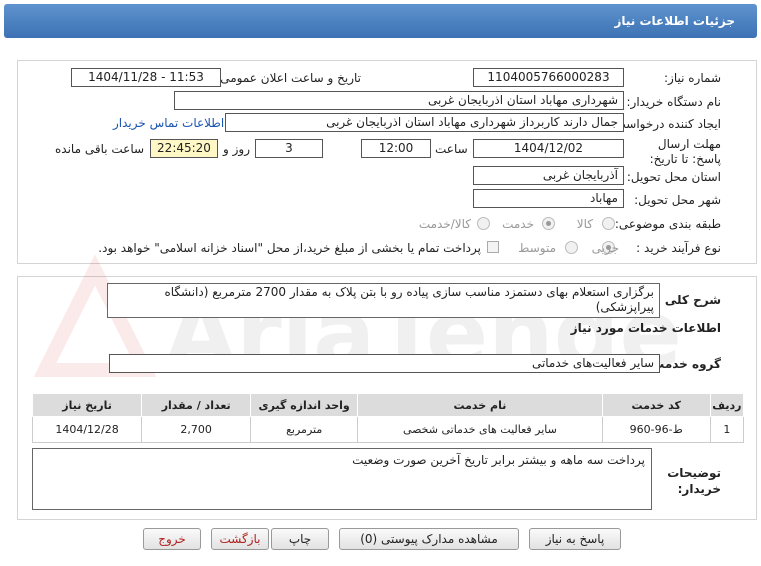 Image resolution: width=761 pixels, height=566 pixels. Describe the element at coordinates (674, 21) in the screenshot. I see `page-title: جزئیات اطلاعات نیاز` at that location.